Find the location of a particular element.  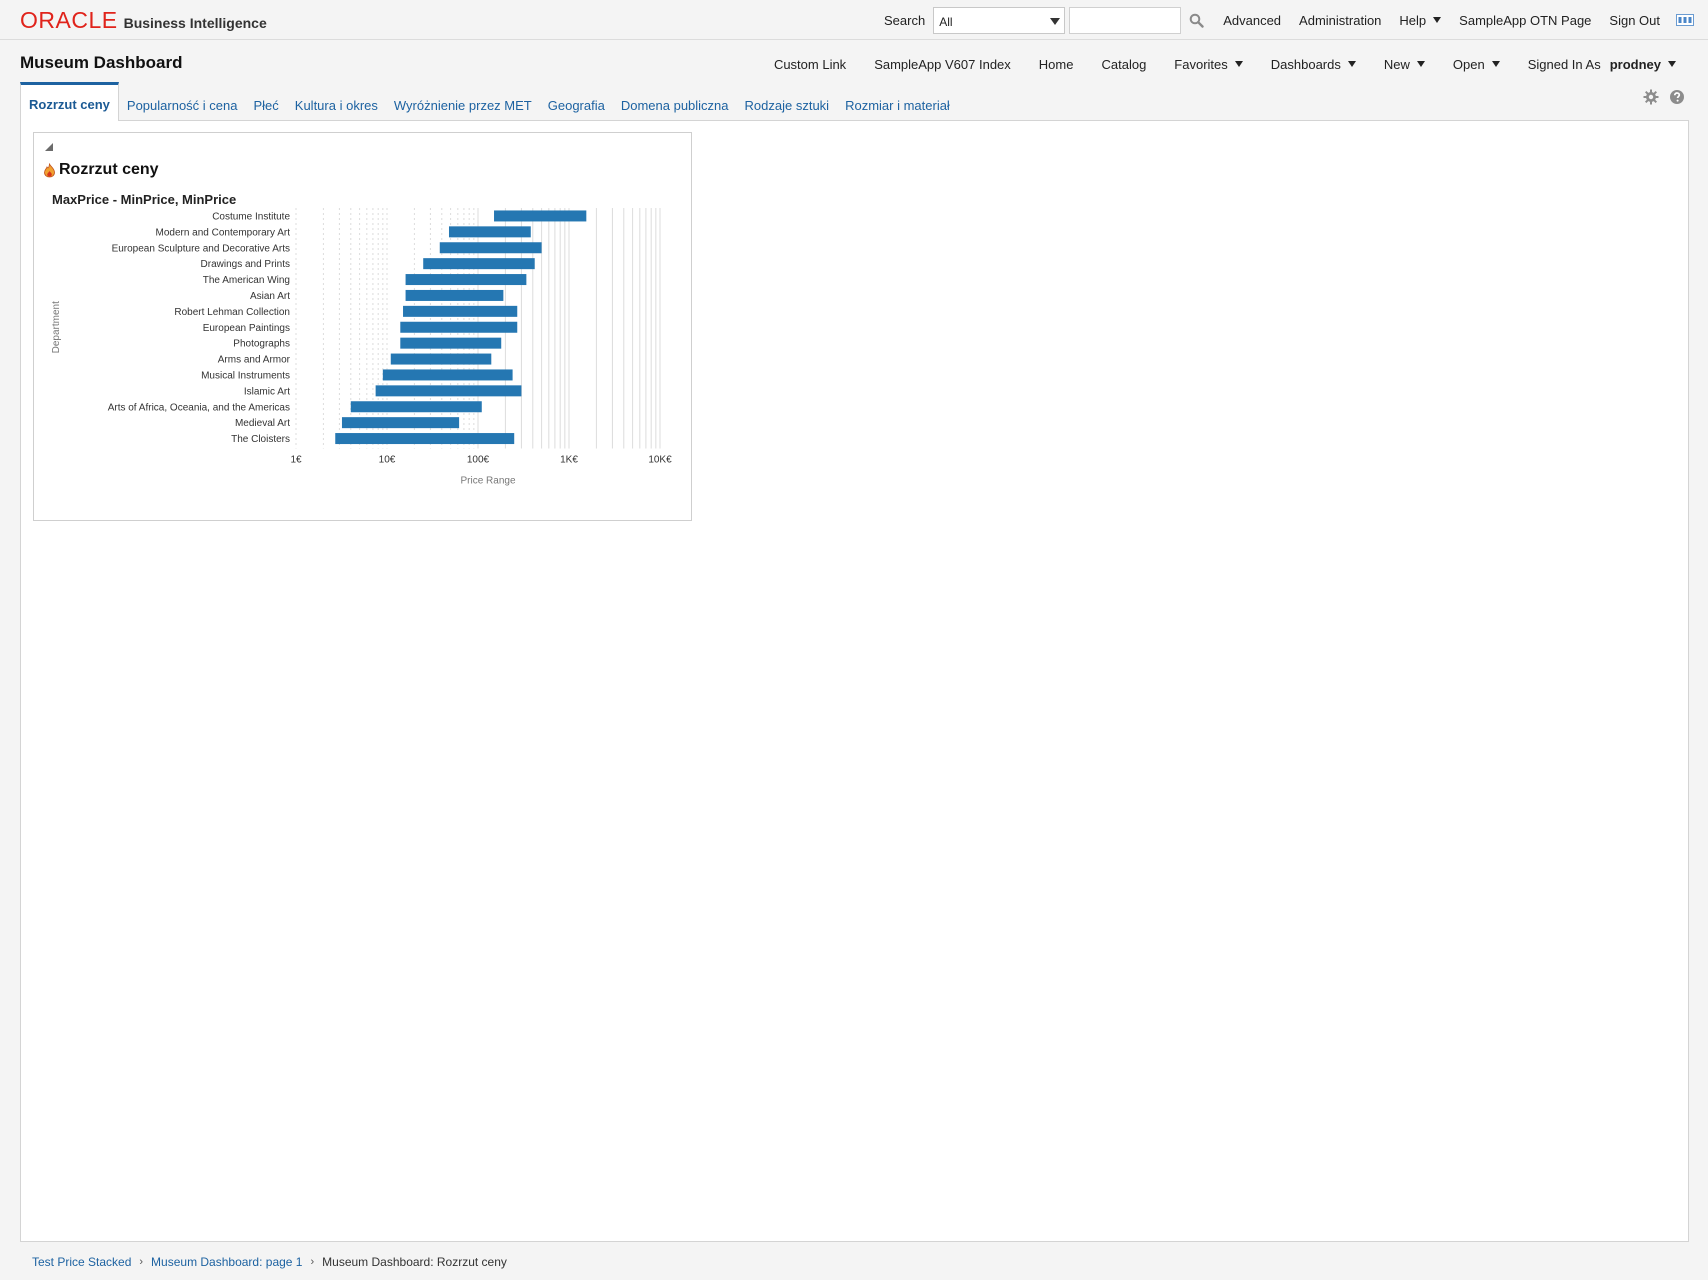

tab-rozmiar-i-material: Rozmiar i materiał is located at coordinates (897, 102).